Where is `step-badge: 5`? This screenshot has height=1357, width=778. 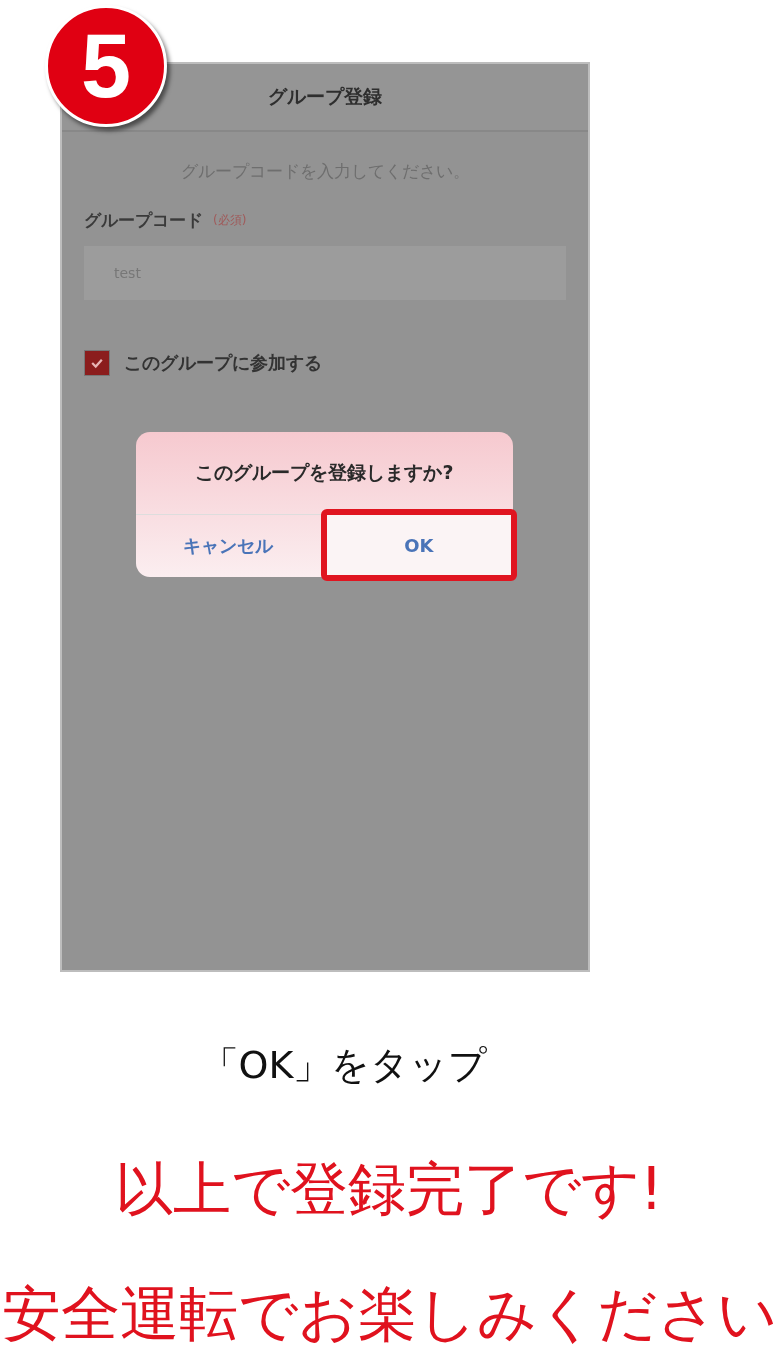
step-badge: 5 is located at coordinates (106, 66).